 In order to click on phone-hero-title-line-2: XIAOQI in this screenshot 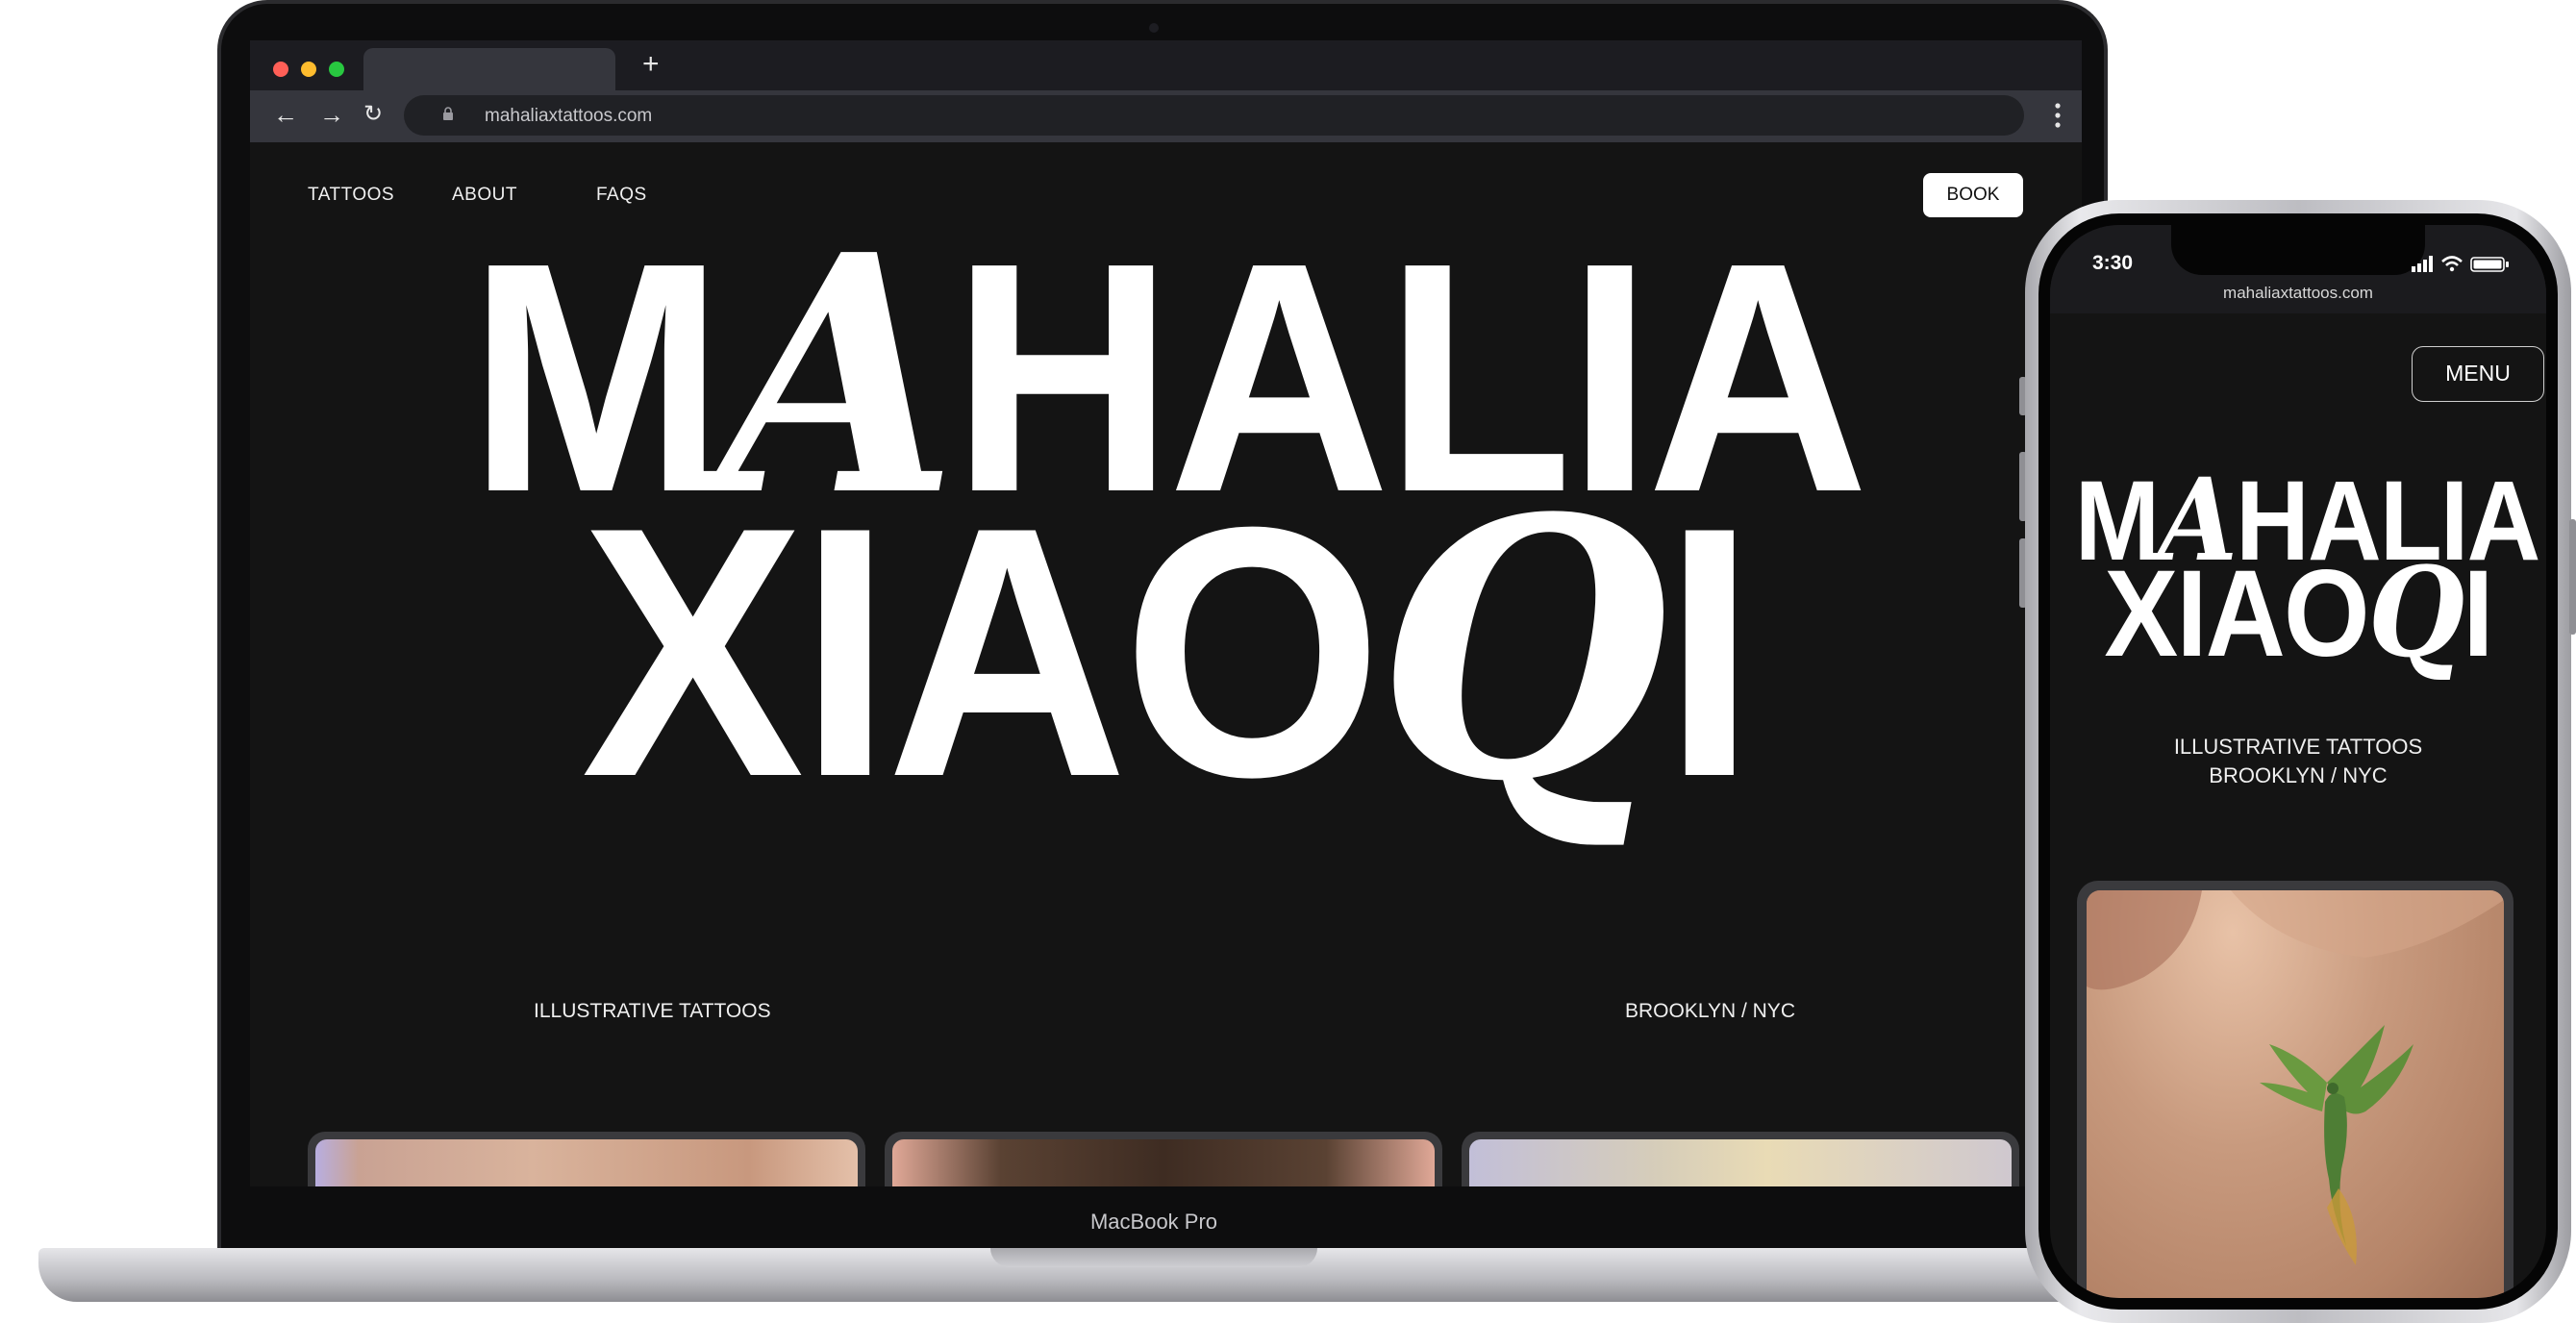, I will do `click(2298, 614)`.